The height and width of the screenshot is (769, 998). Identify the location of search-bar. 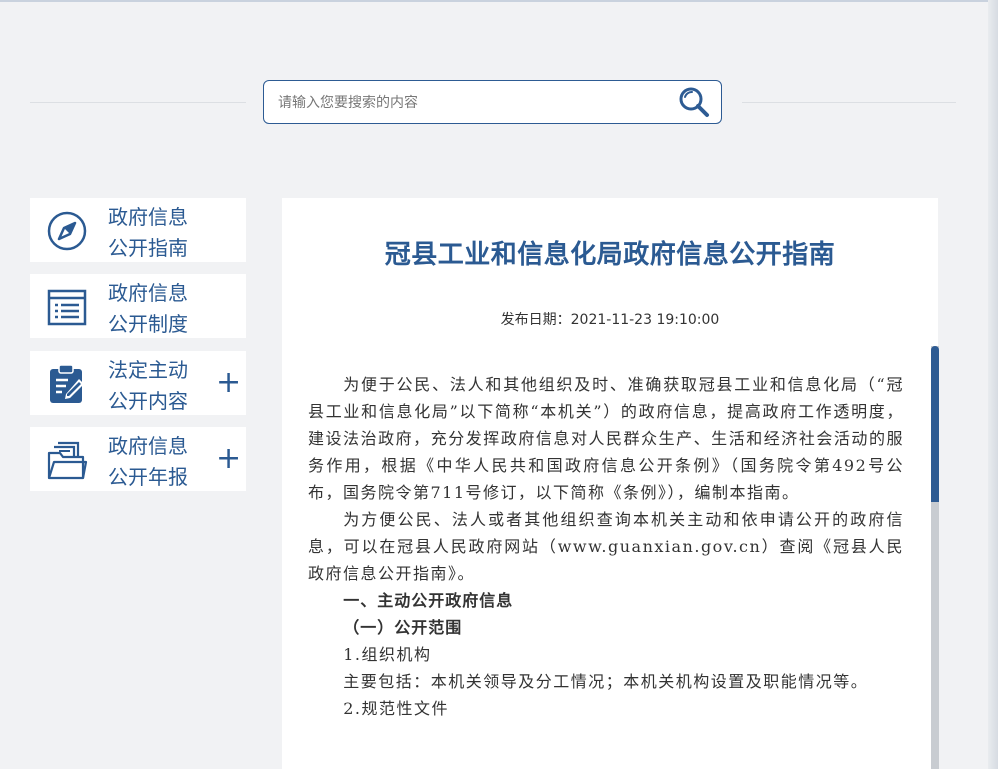
(492, 102).